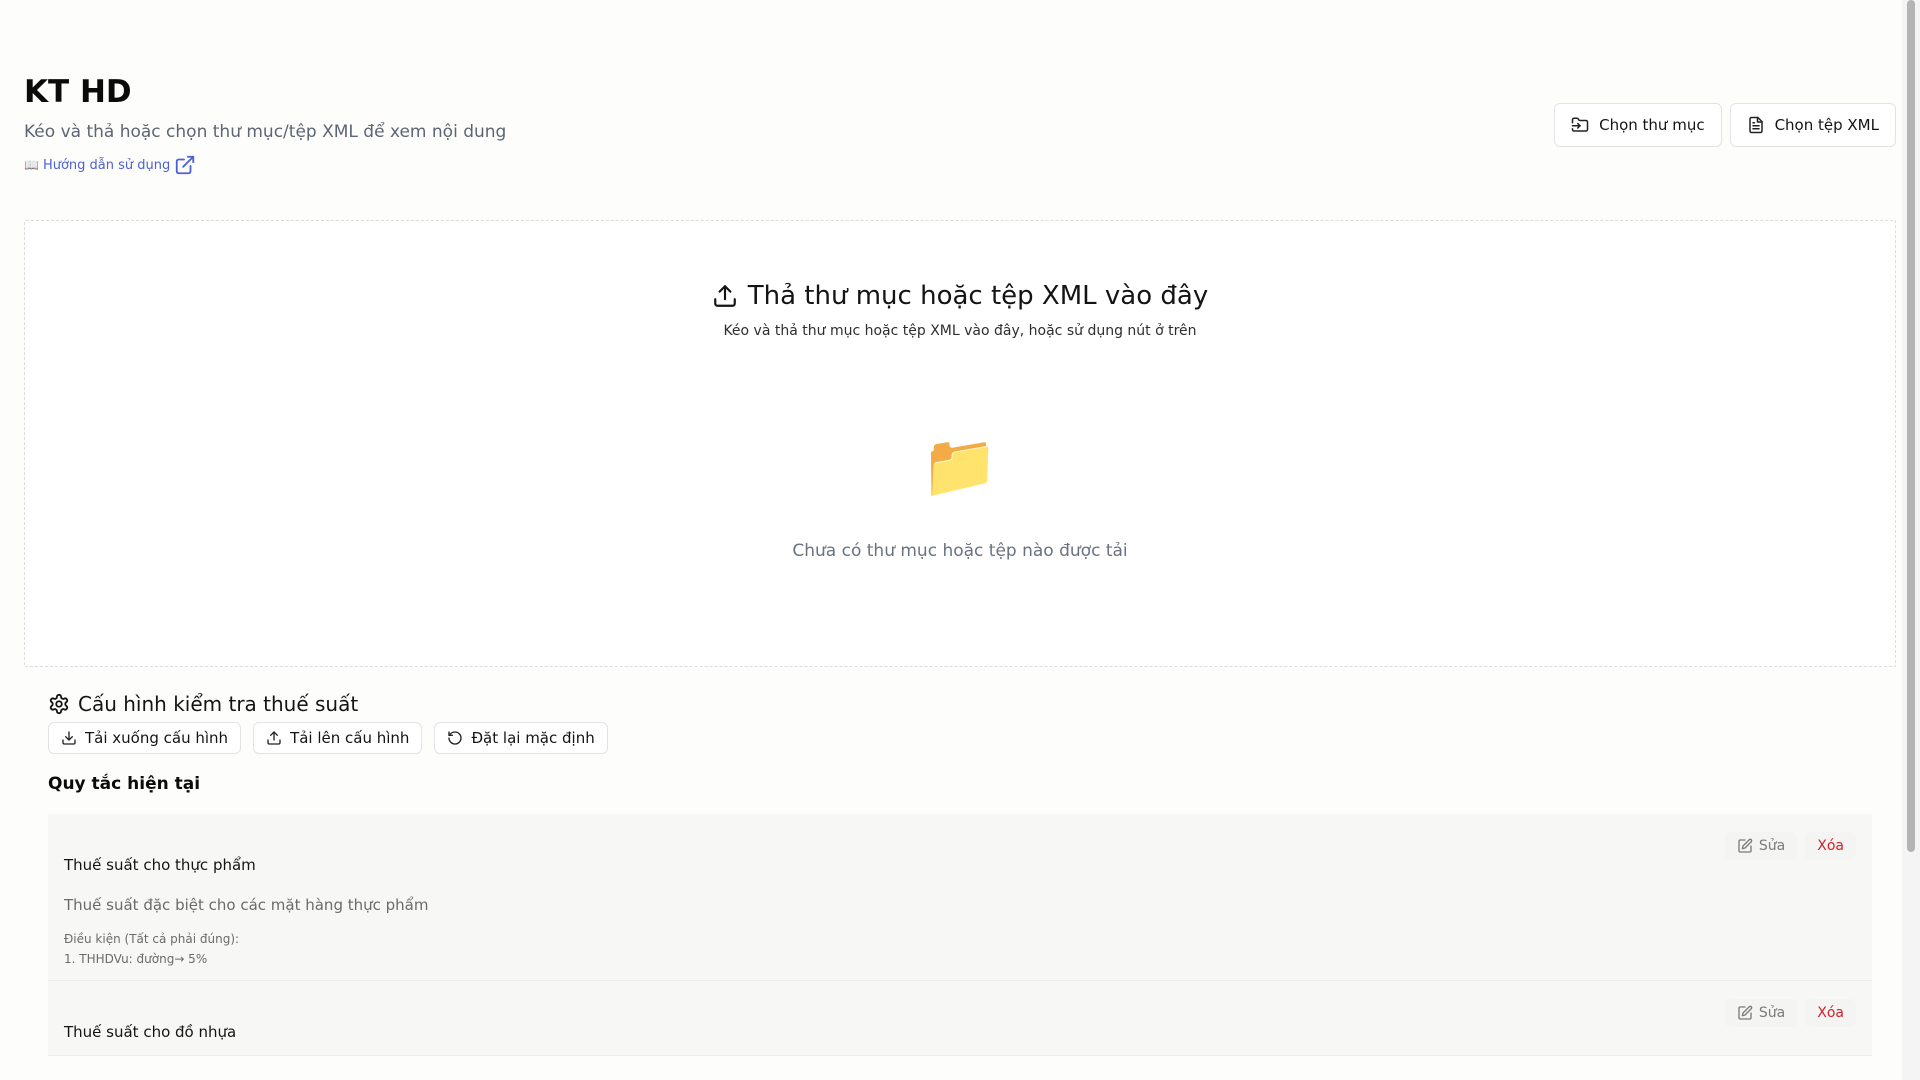 Image resolution: width=1920 pixels, height=1080 pixels. Describe the element at coordinates (31, 165) in the screenshot. I see `book-icon: 📖` at that location.